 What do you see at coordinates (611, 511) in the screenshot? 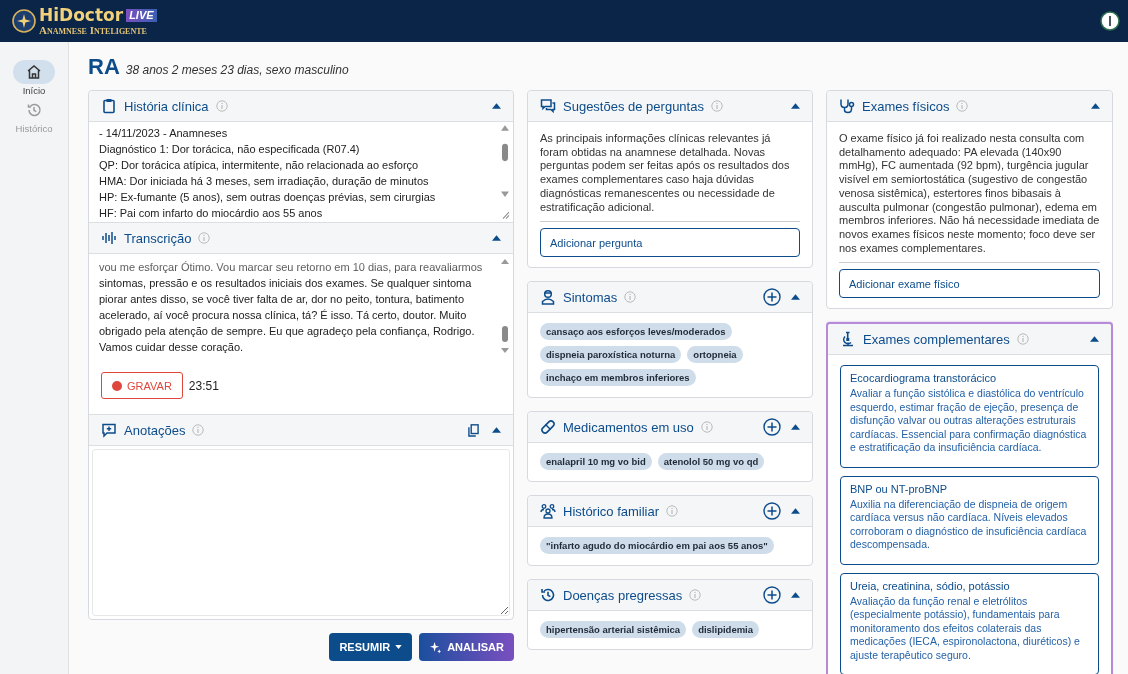
I see `panel-title: Histórico familiar` at bounding box center [611, 511].